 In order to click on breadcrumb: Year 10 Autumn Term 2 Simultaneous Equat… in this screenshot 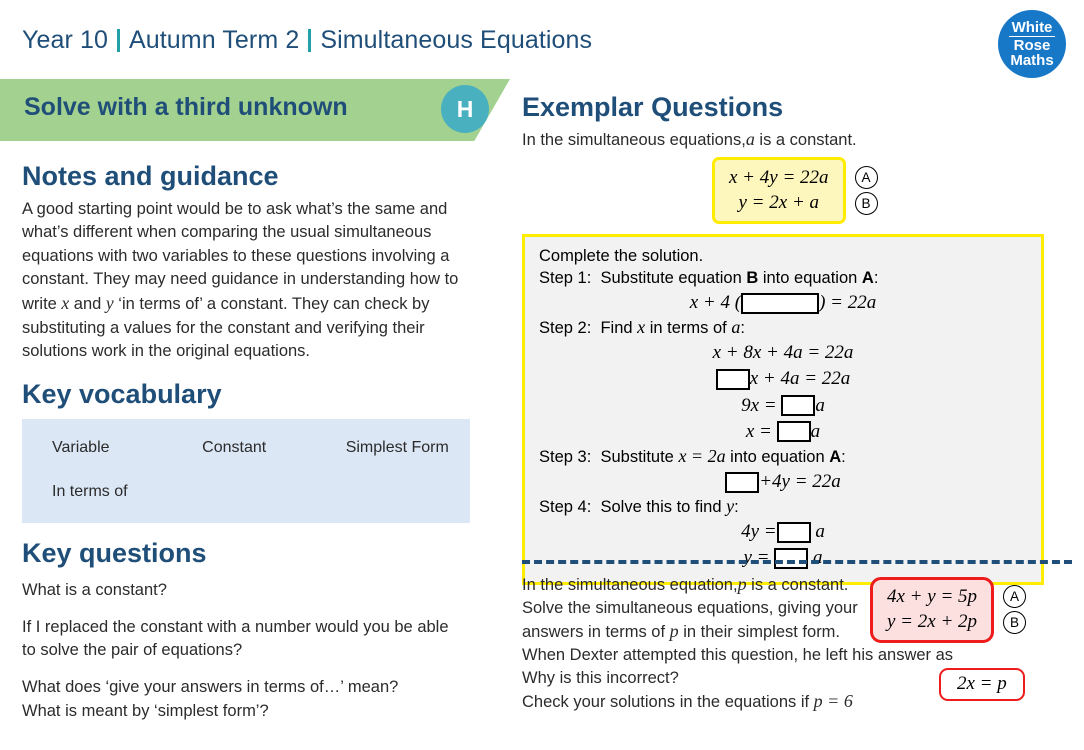, I will do `click(307, 40)`.